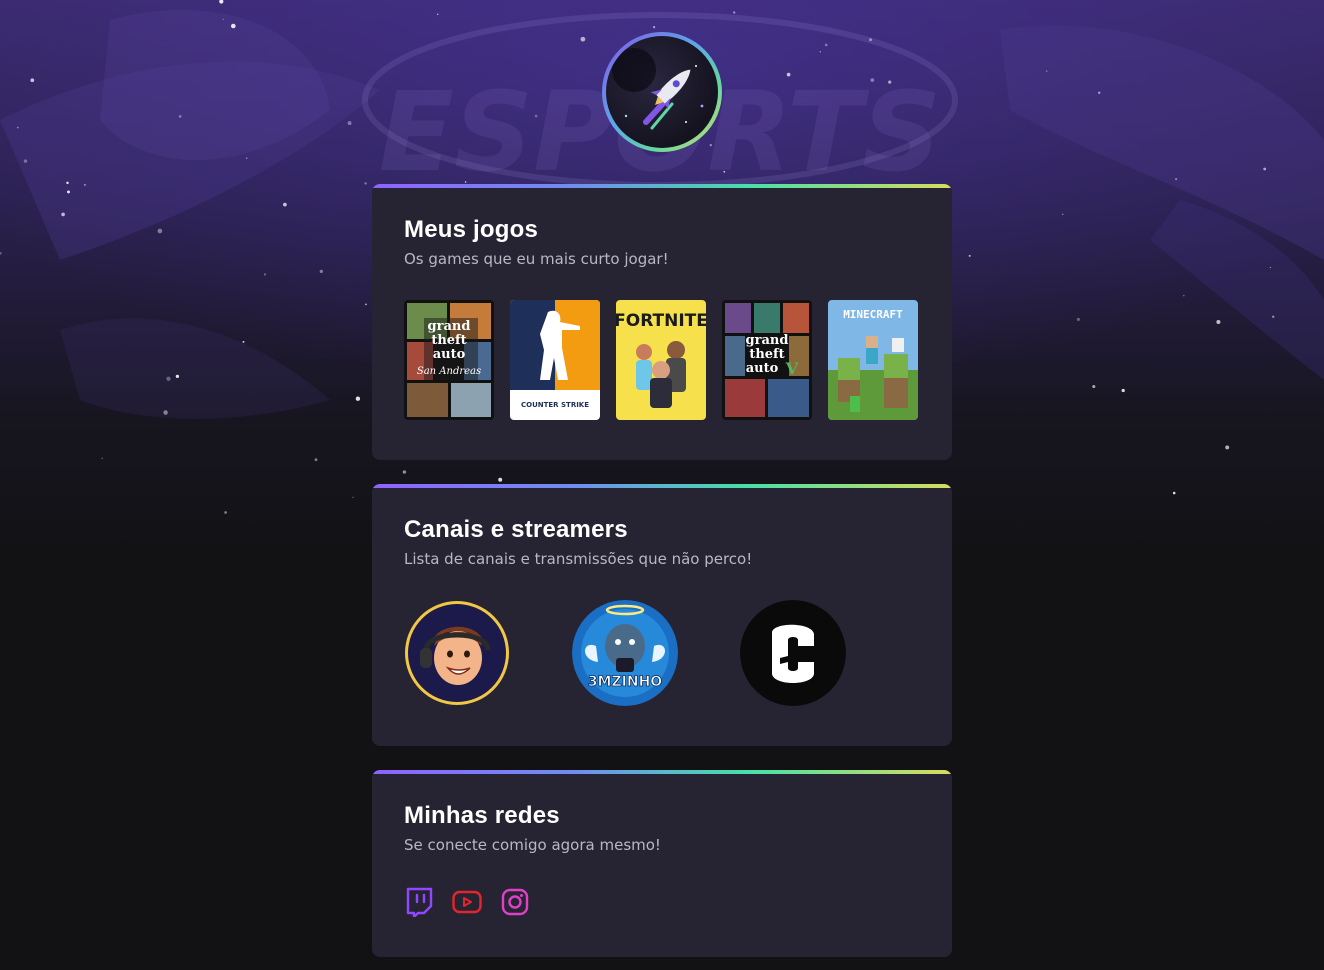  What do you see at coordinates (516, 529) in the screenshot?
I see `channels-title: Canais e streamers` at bounding box center [516, 529].